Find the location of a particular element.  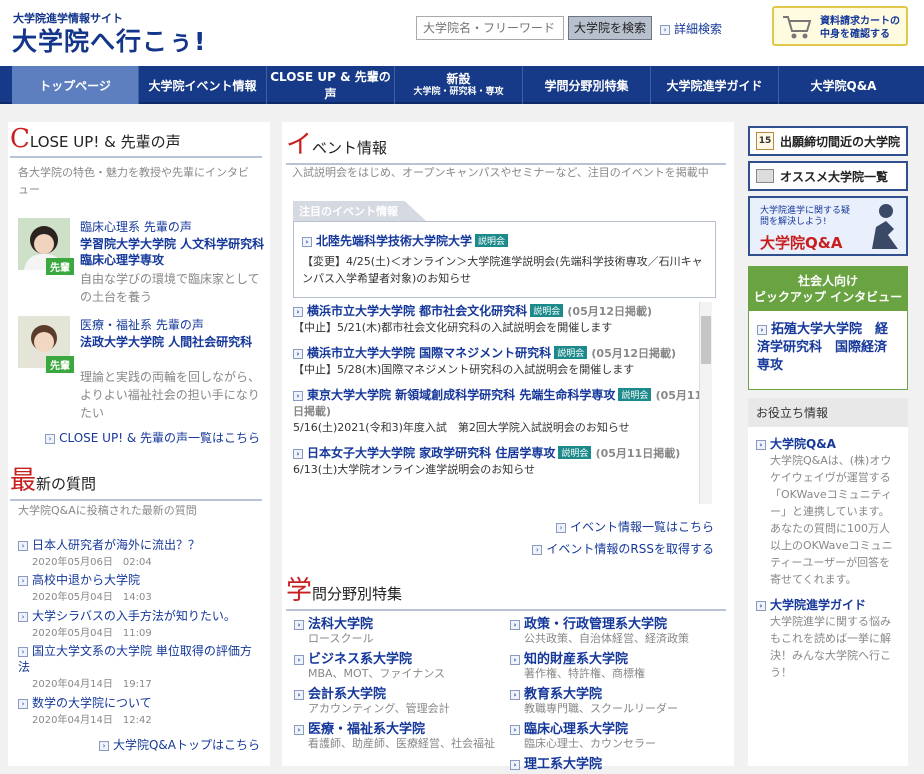

scroll-thumb is located at coordinates (706, 340).